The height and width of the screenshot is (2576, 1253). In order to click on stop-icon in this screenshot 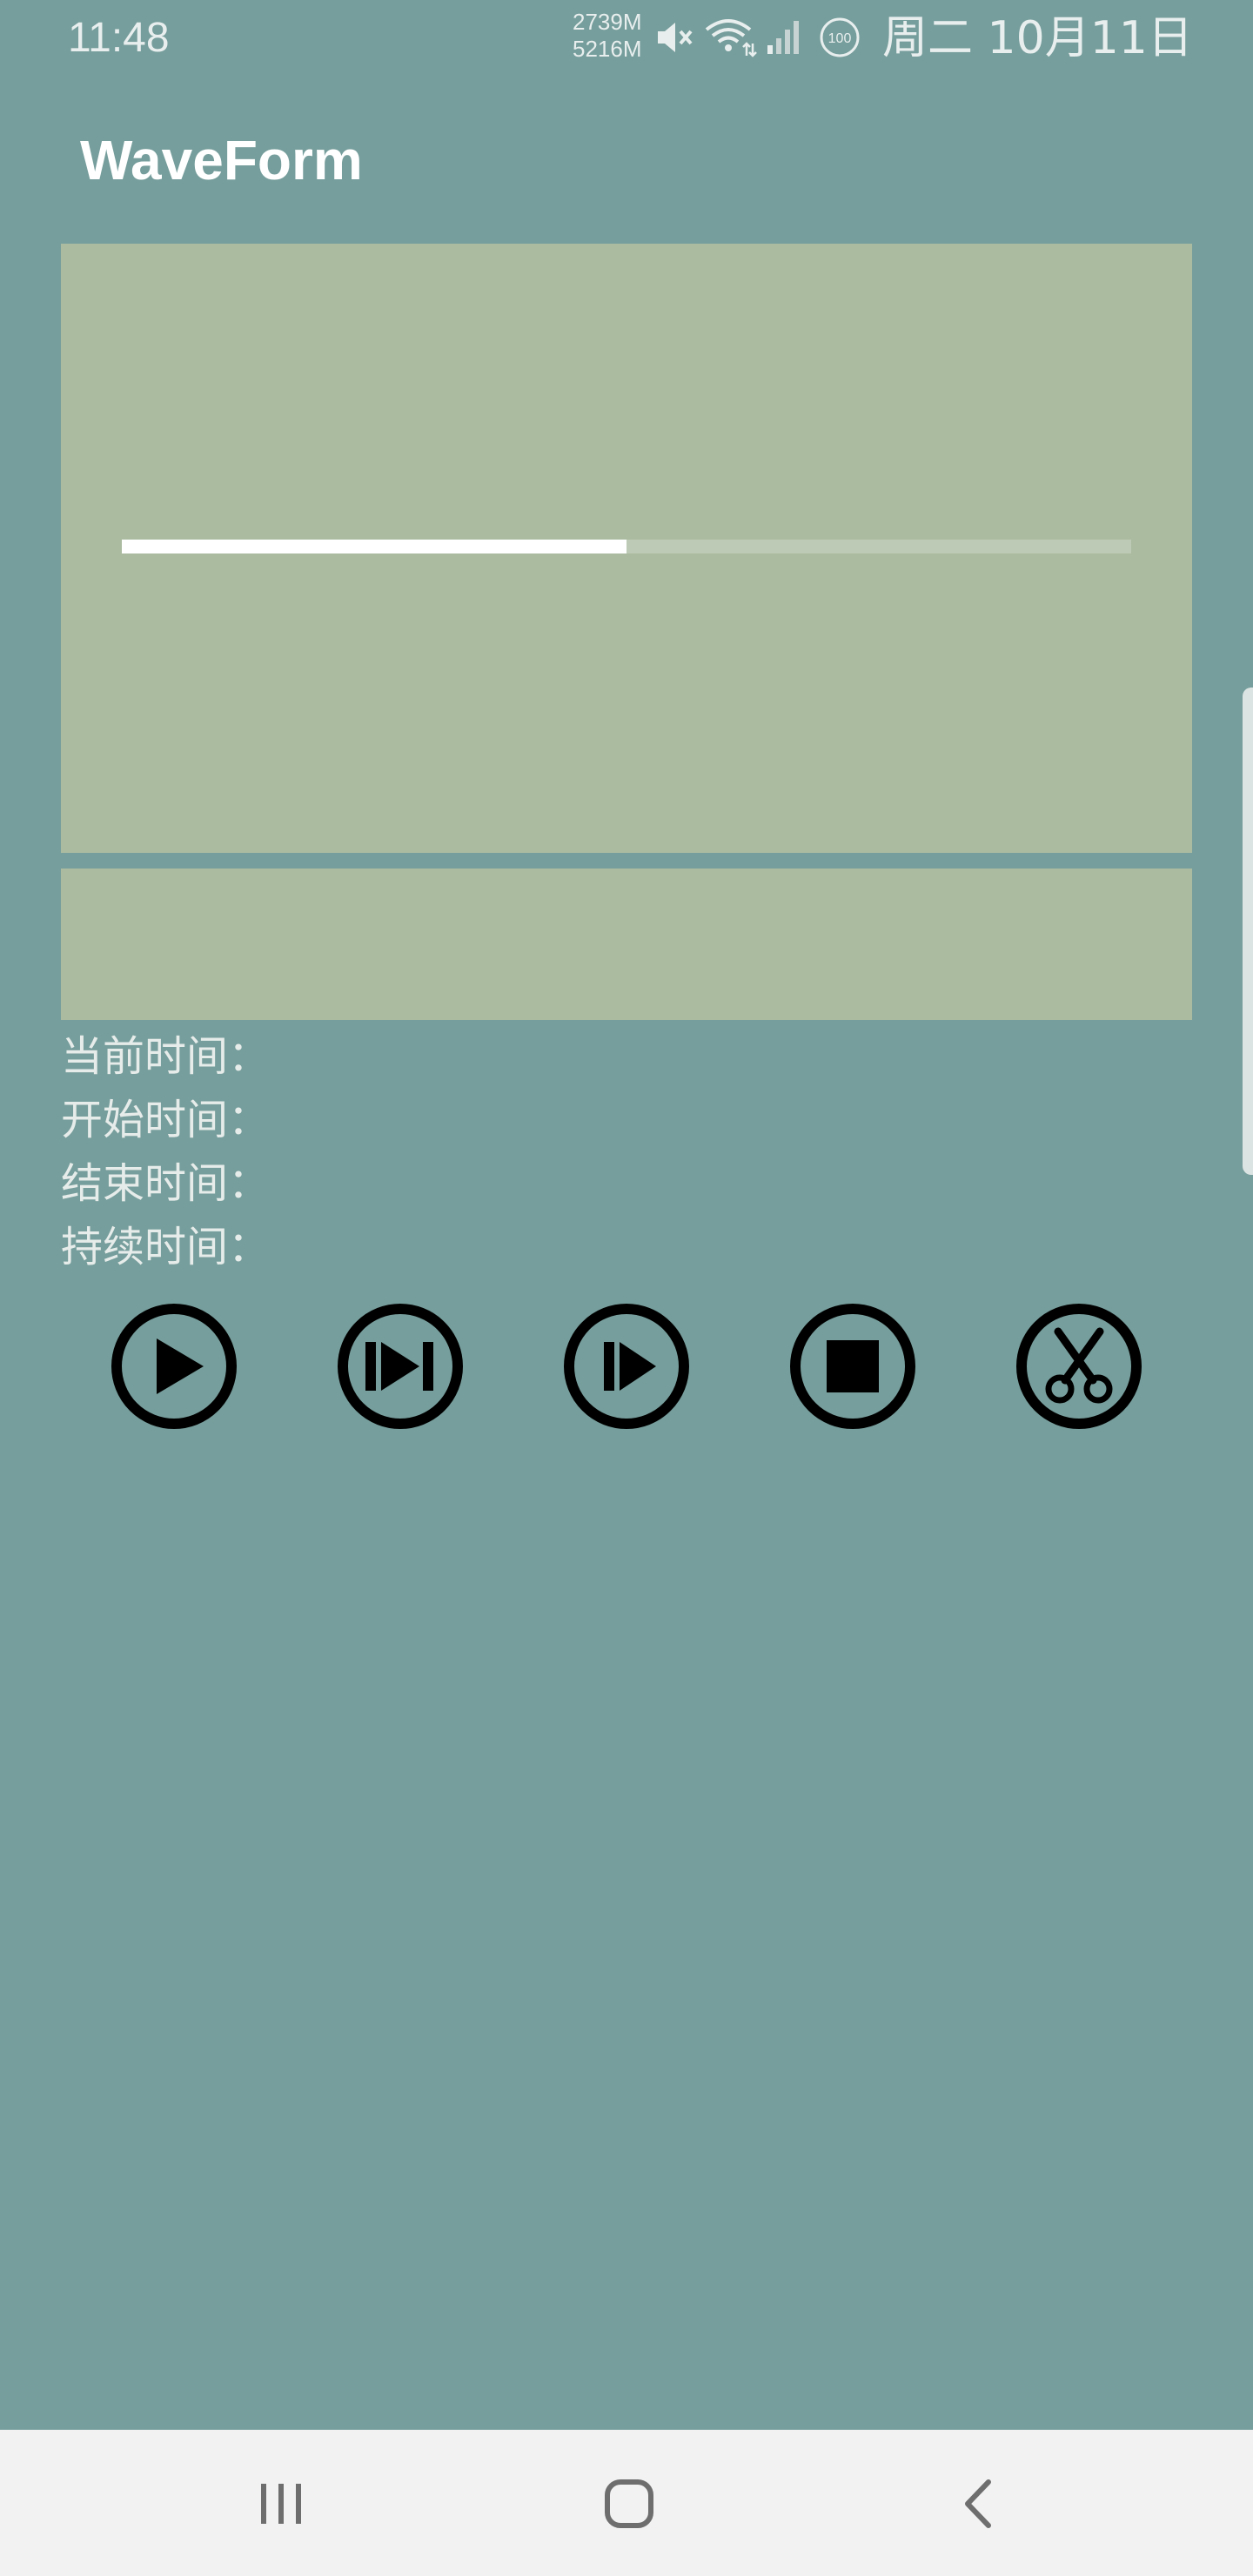, I will do `click(852, 1367)`.